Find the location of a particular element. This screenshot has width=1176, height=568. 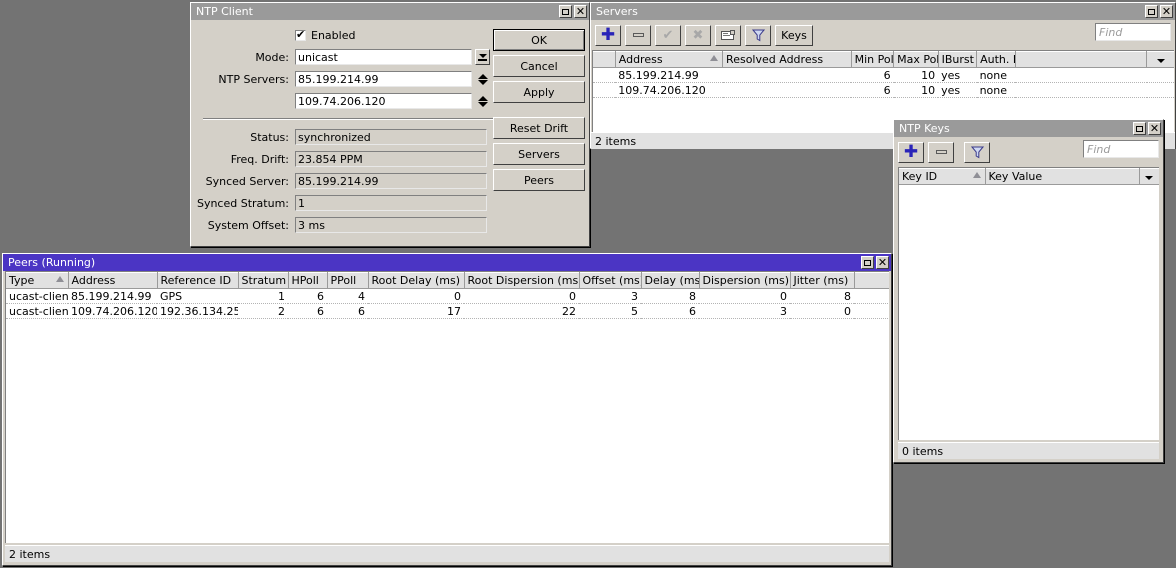

col-iburst: IBurst is located at coordinates (958, 59).